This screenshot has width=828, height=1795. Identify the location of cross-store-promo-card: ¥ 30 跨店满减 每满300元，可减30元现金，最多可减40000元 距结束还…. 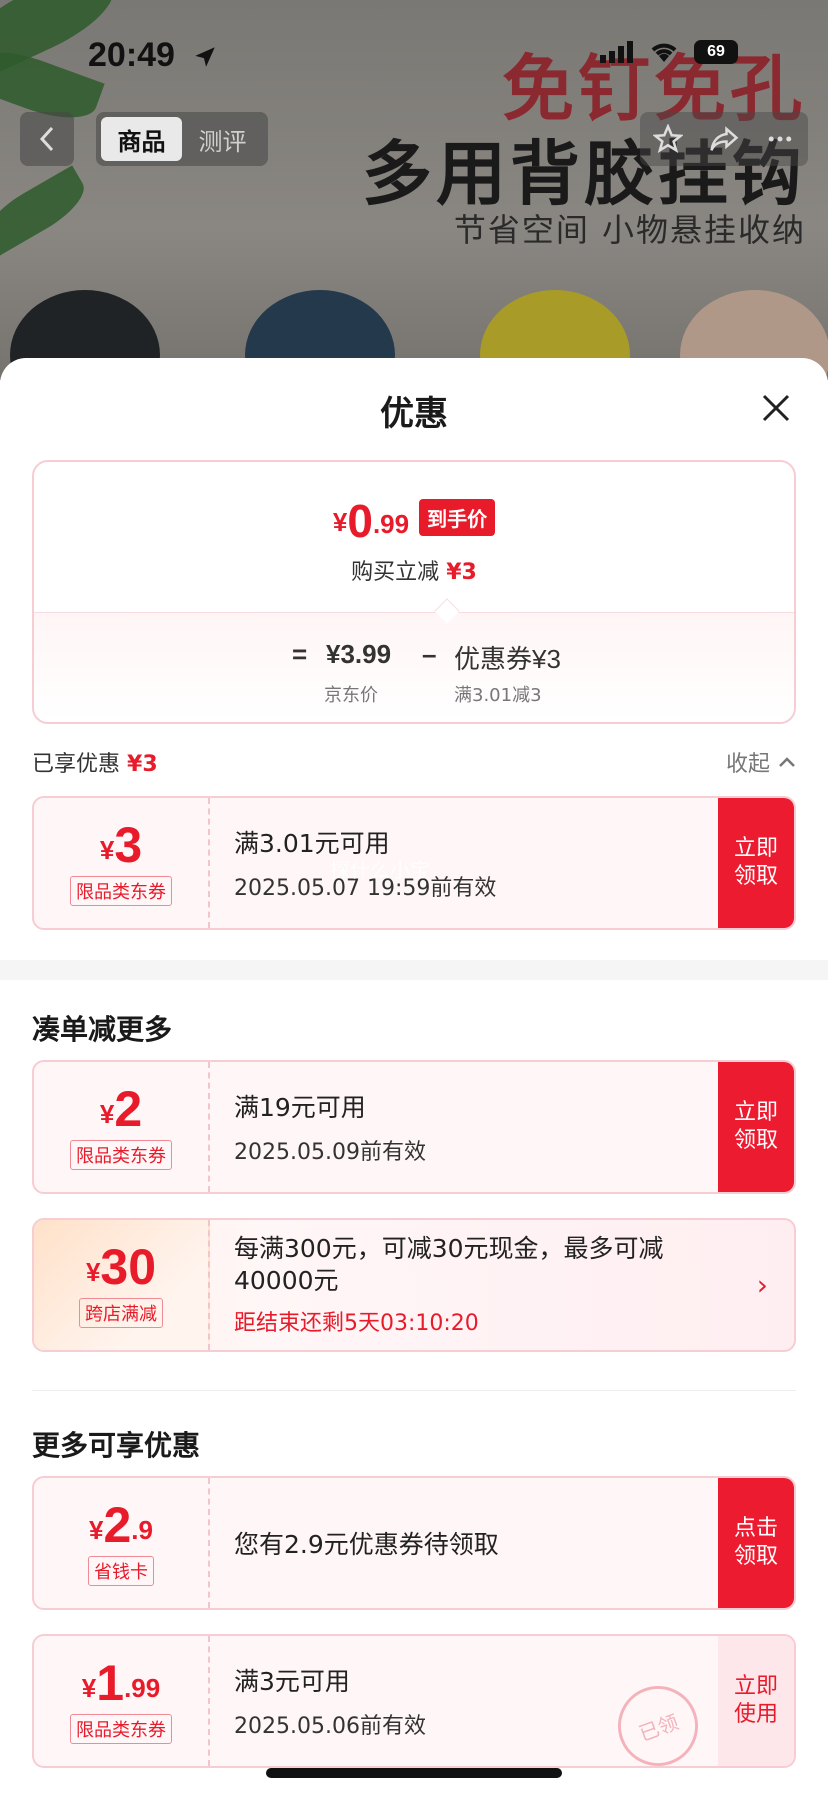
(414, 1285).